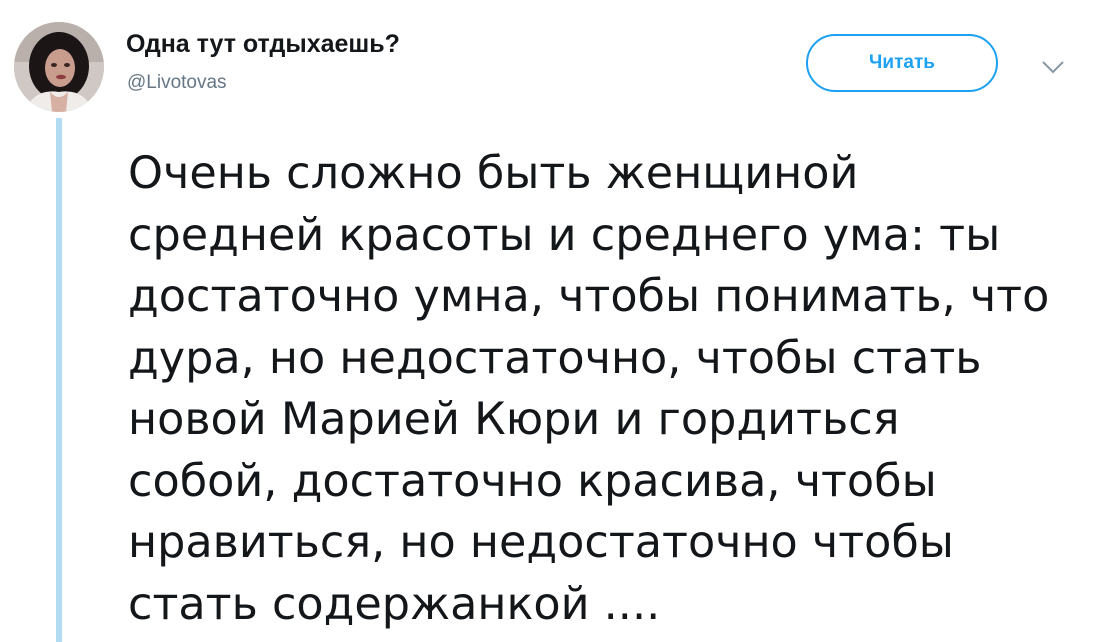  What do you see at coordinates (59, 380) in the screenshot?
I see `thread-line` at bounding box center [59, 380].